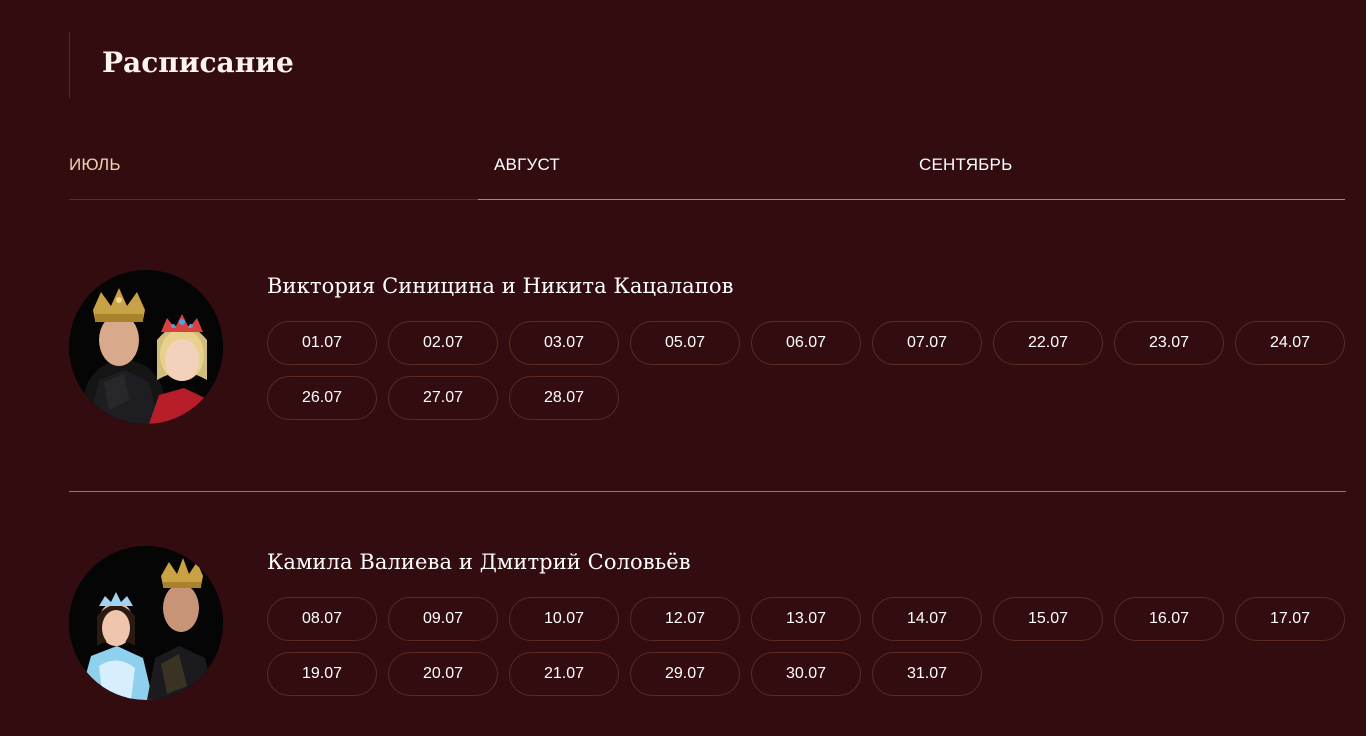 The width and height of the screenshot is (1366, 736). I want to click on date-button: 12.07, so click(685, 619).